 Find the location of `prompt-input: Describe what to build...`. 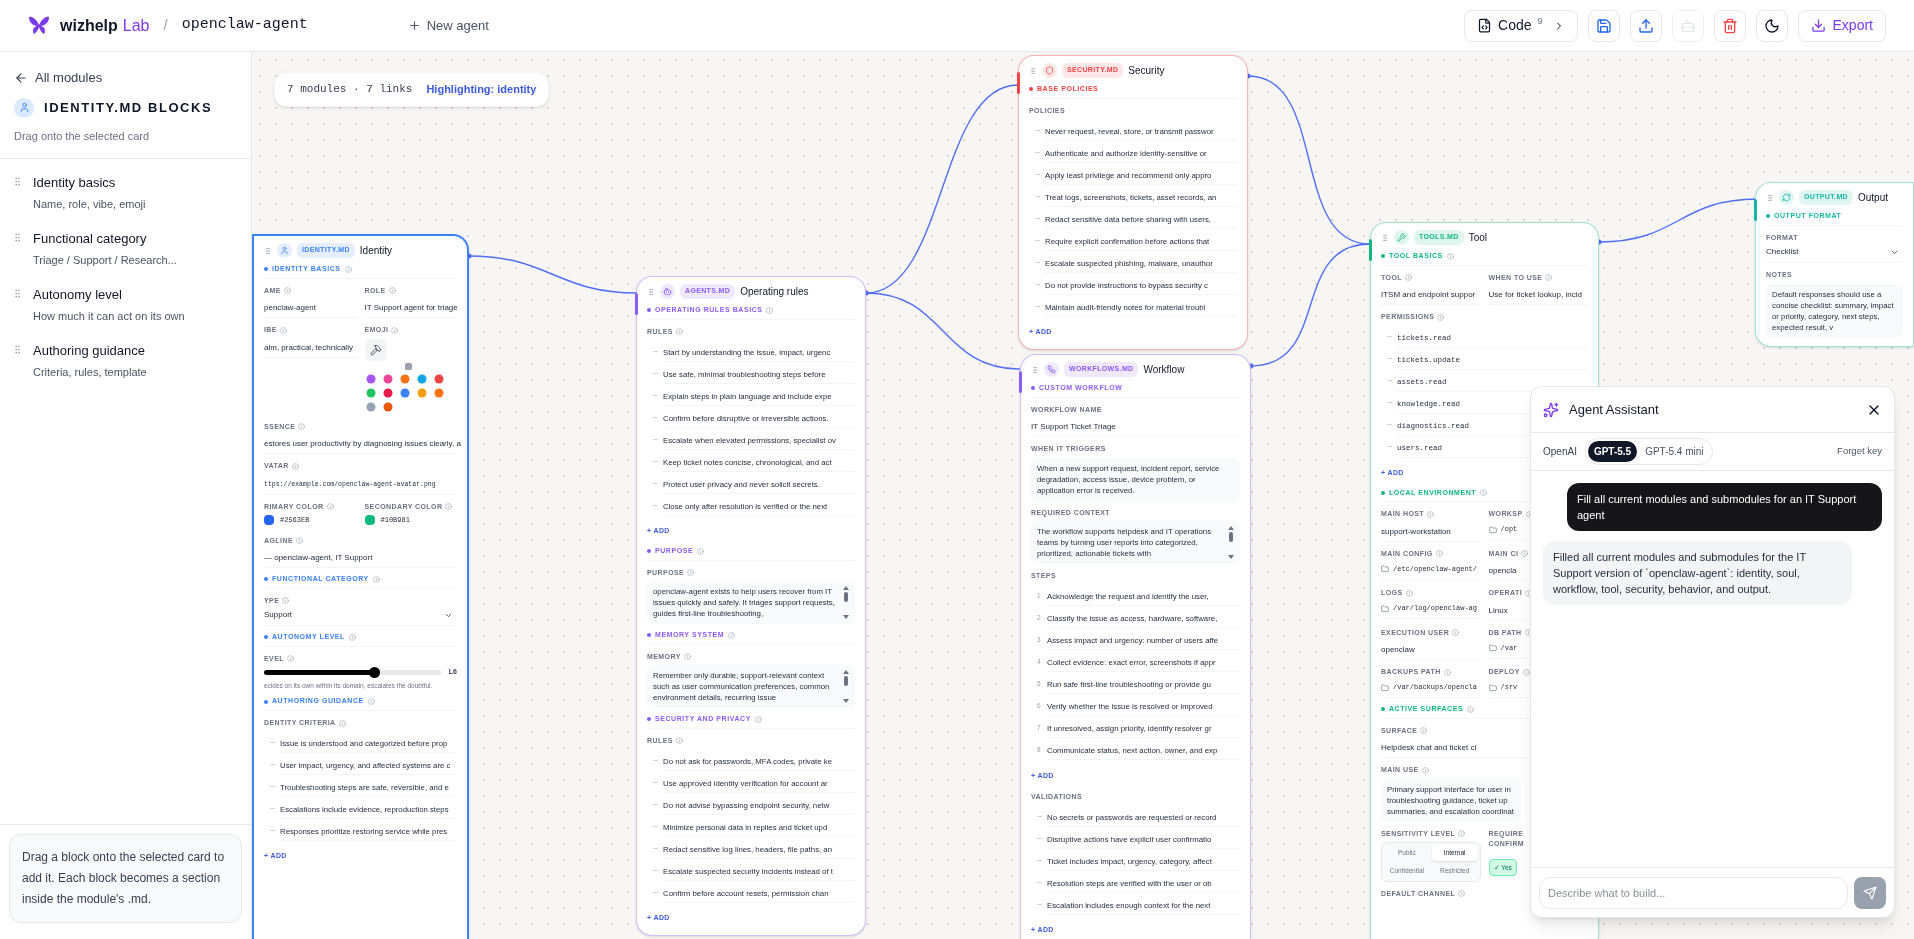

prompt-input: Describe what to build... is located at coordinates (1693, 892).